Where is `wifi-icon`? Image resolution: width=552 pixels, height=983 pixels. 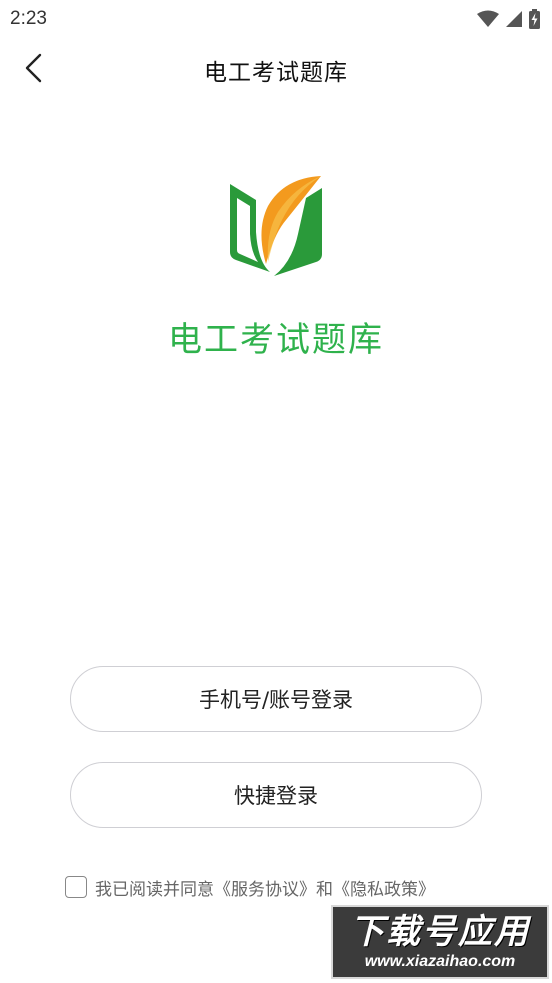
wifi-icon is located at coordinates (488, 19).